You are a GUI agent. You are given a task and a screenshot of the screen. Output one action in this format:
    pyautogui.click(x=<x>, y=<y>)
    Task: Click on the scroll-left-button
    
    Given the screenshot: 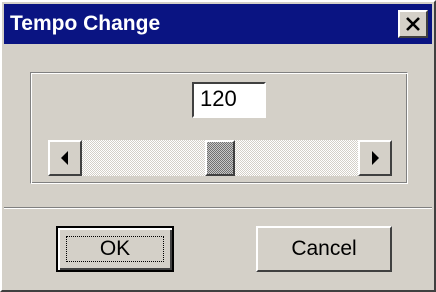 What is the action you would take?
    pyautogui.click(x=65, y=158)
    